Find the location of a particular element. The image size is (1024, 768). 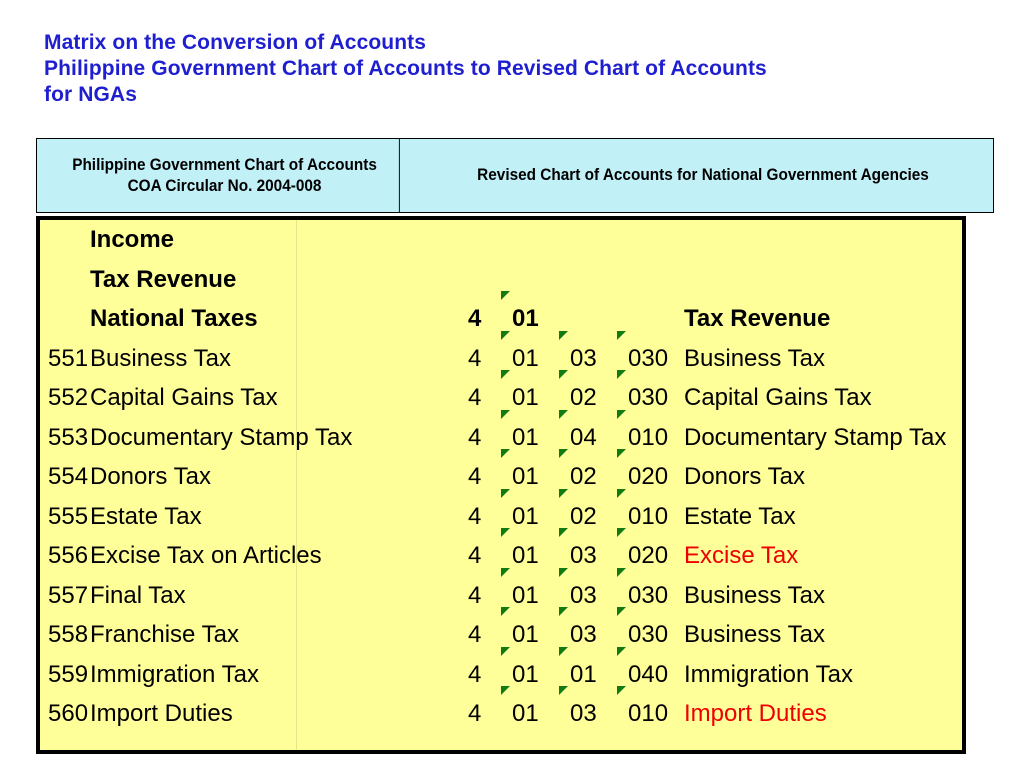

row-old-account-name: National Taxes is located at coordinates (174, 318).